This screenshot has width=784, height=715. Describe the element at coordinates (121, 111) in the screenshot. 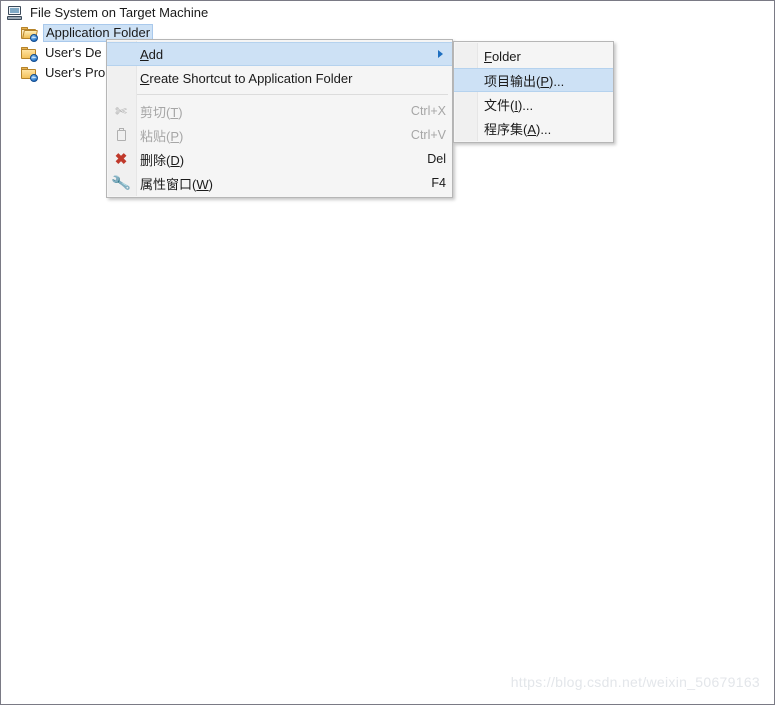

I see `scissors-icon: ✄` at that location.